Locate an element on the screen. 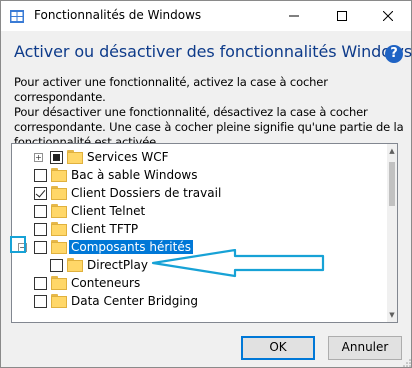 The width and height of the screenshot is (412, 368). resize-grip-icon is located at coordinates (407, 363).